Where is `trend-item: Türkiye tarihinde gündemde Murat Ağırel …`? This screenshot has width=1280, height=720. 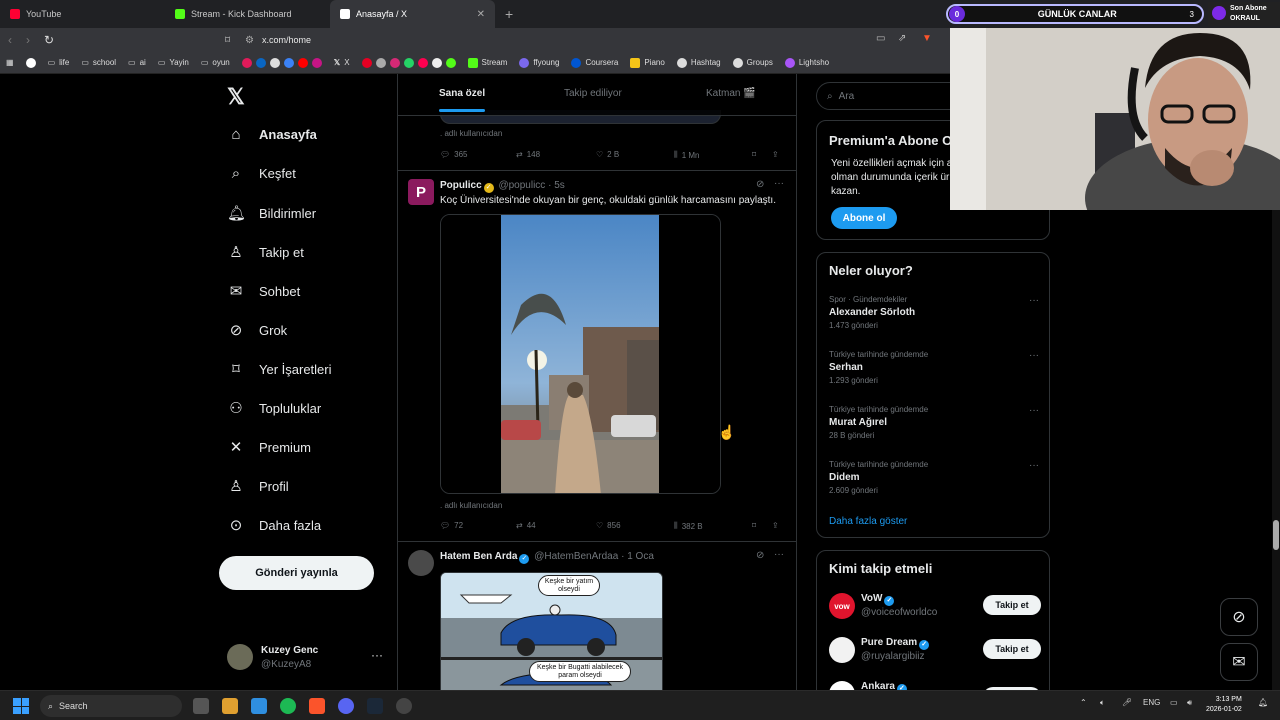
trend-item: Türkiye tarihinde gündemde Murat Ağırel … is located at coordinates (934, 422).